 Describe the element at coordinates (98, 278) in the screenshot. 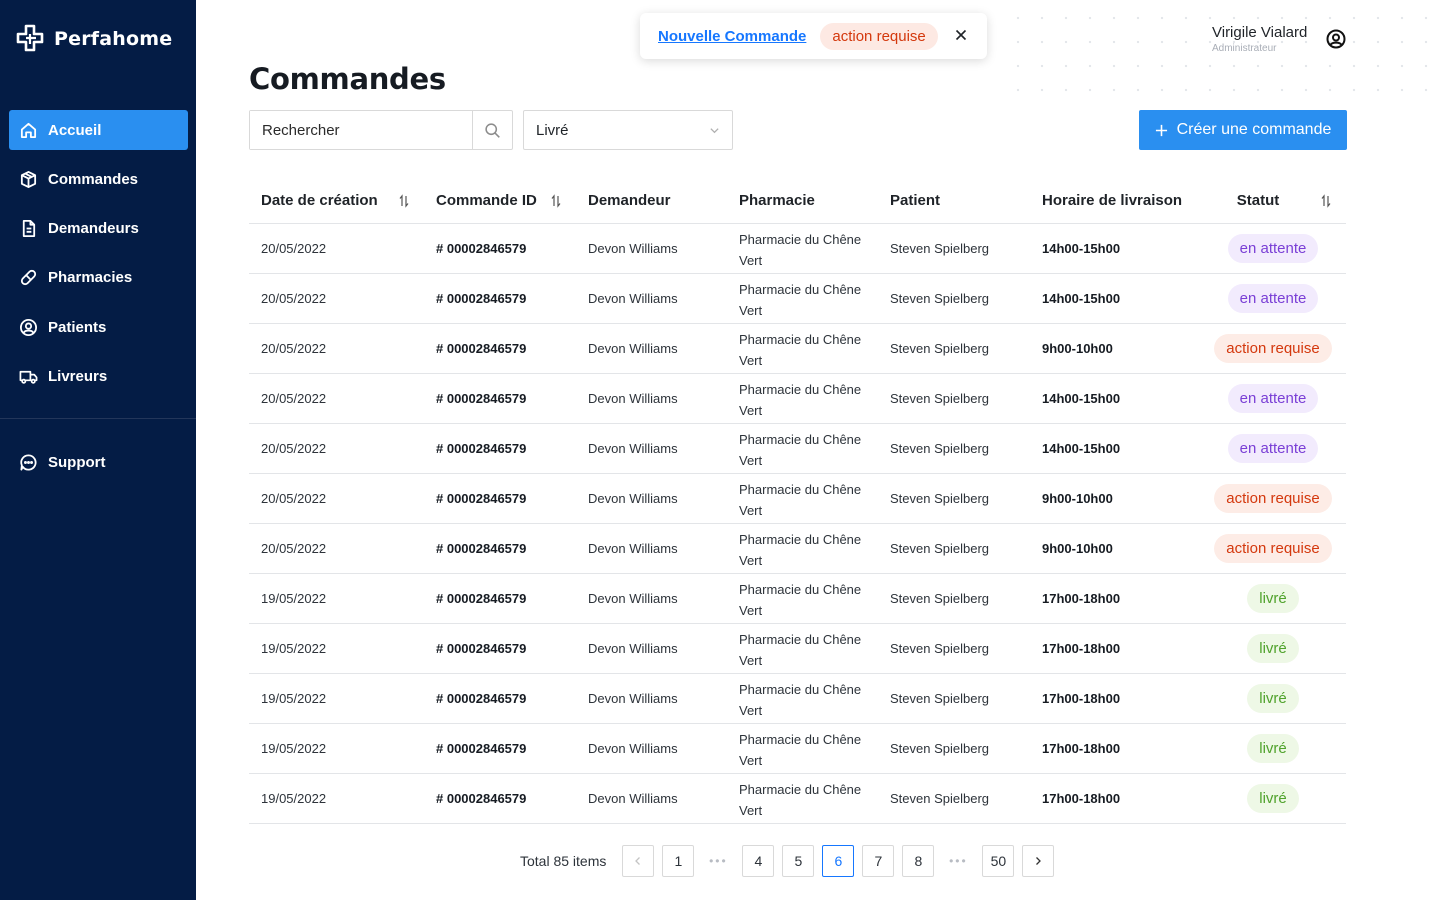

I see `sidebar-item-pharmacies: Pharmacies` at that location.